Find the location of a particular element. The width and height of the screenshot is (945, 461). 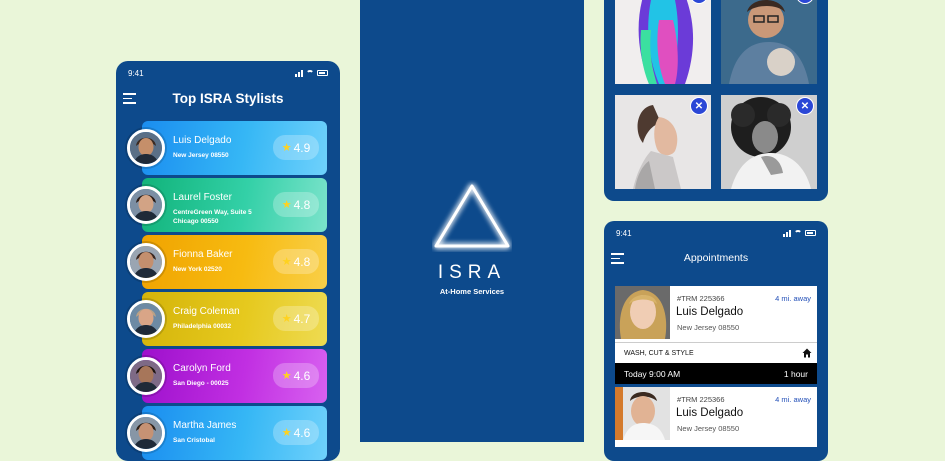

stylist-name: Fionna Baker is located at coordinates (203, 254).